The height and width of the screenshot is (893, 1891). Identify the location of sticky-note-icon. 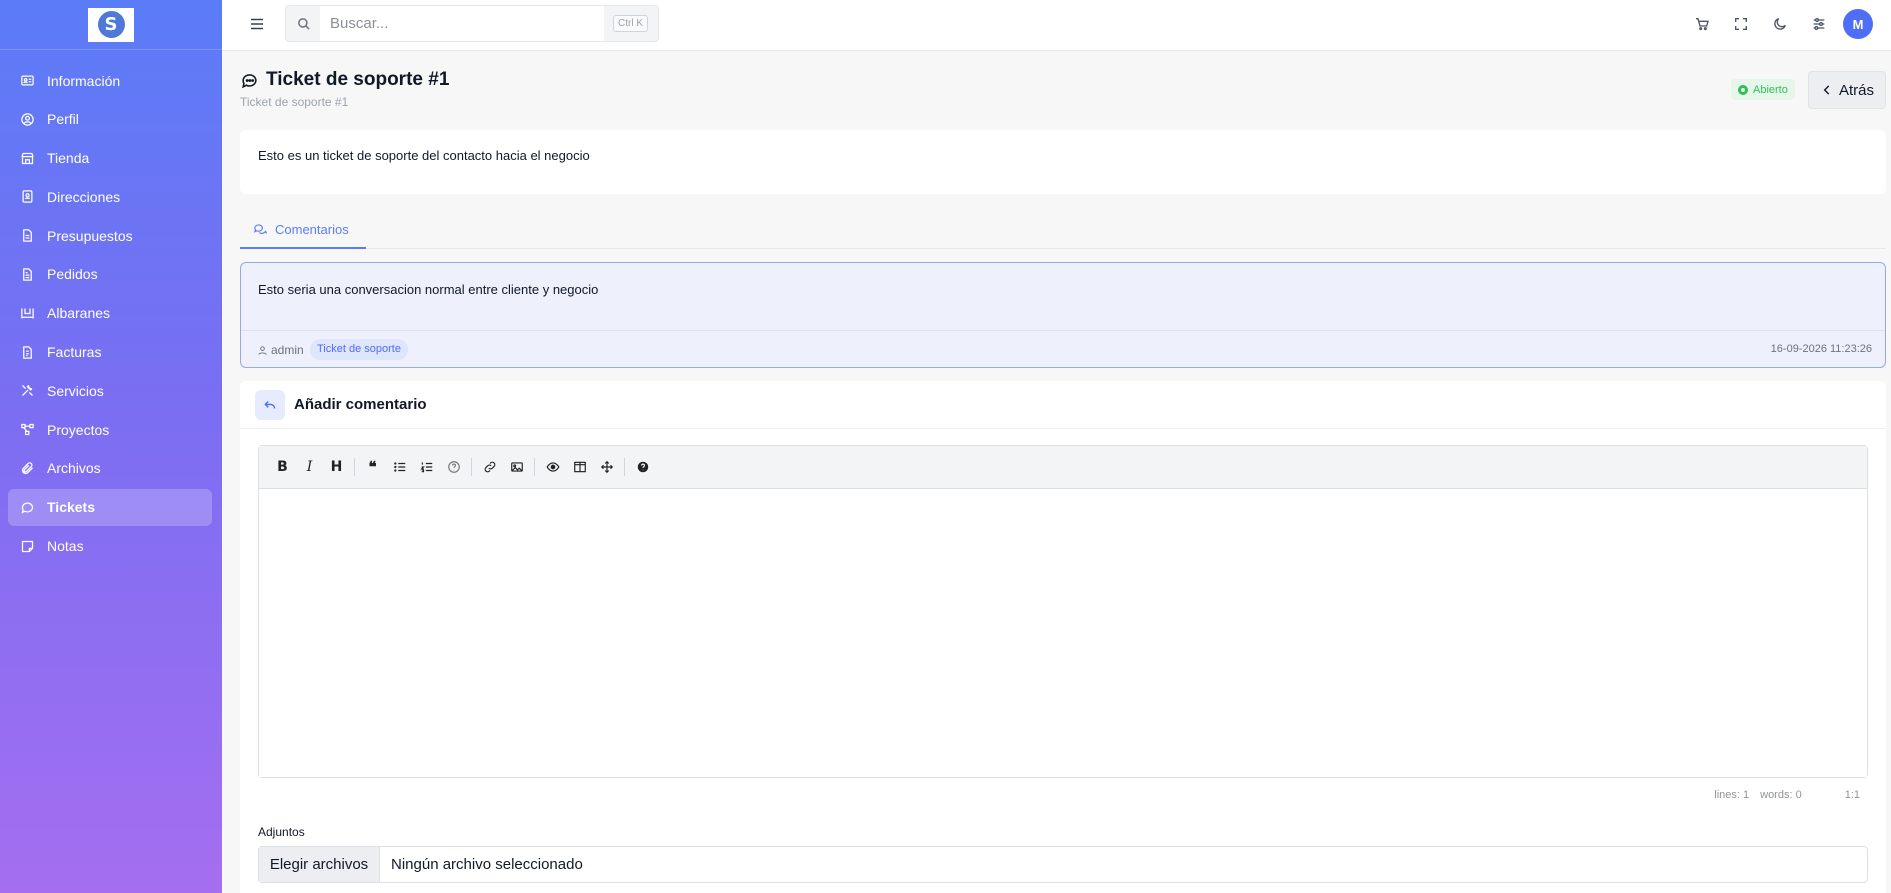
(27, 546).